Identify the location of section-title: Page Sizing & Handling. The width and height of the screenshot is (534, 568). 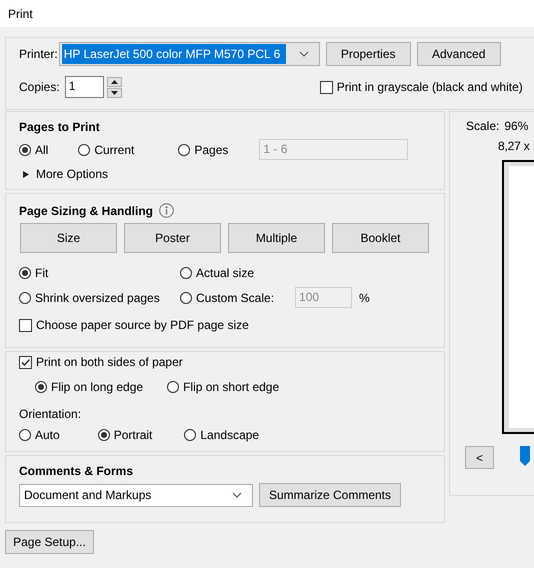
(86, 211).